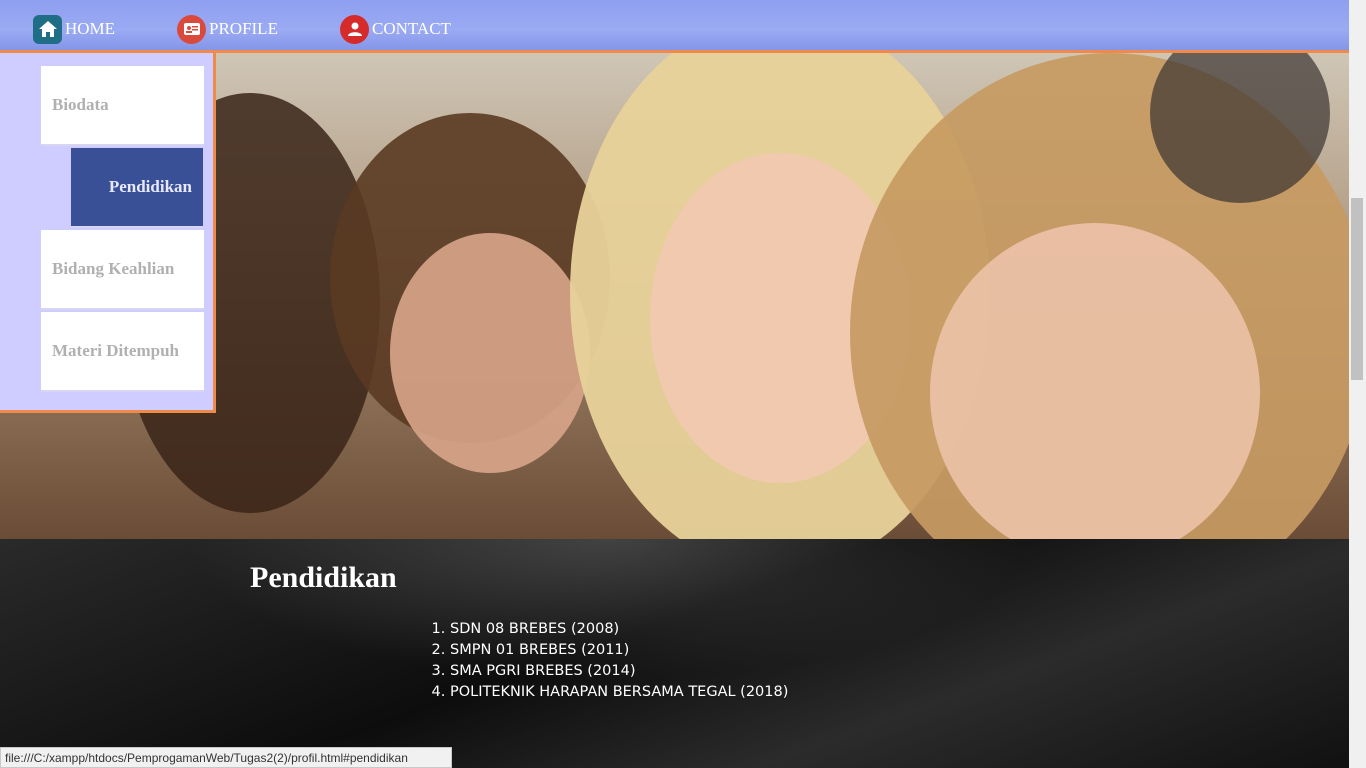  I want to click on id-card-icon, so click(191, 29).